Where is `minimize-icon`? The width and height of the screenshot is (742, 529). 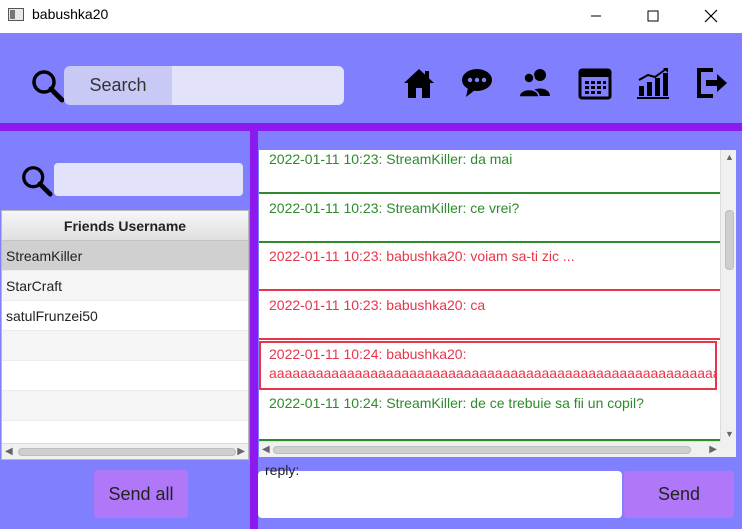
minimize-icon is located at coordinates (596, 15).